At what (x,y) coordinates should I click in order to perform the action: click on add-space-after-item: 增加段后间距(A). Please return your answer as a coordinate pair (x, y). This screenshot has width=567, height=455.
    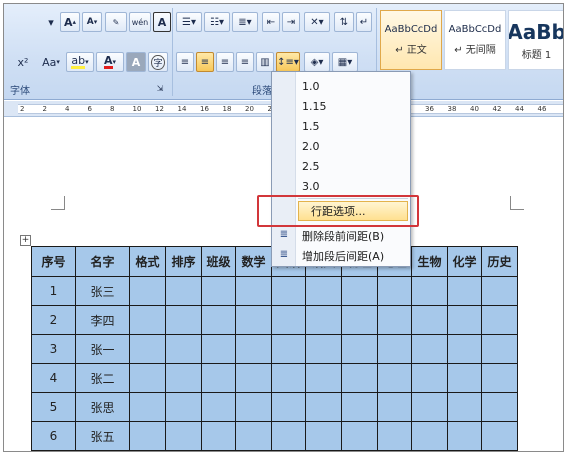
    Looking at the image, I should click on (353, 256).